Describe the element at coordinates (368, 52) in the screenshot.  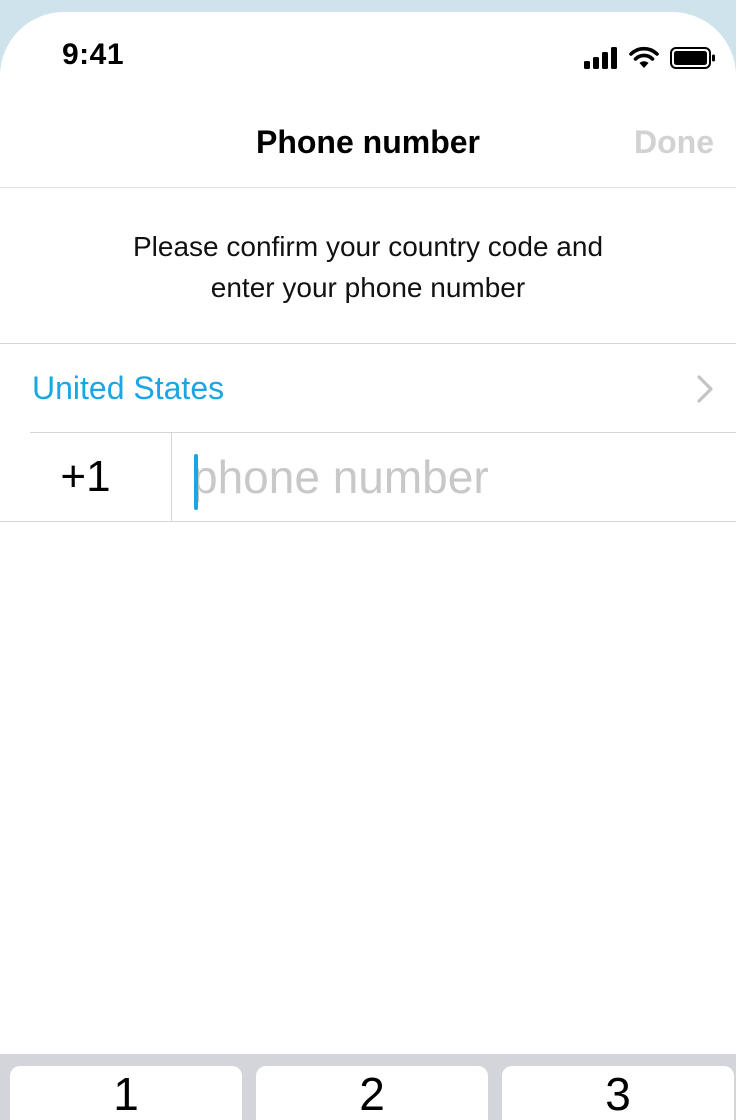
I see `status-bar: 9:41` at that location.